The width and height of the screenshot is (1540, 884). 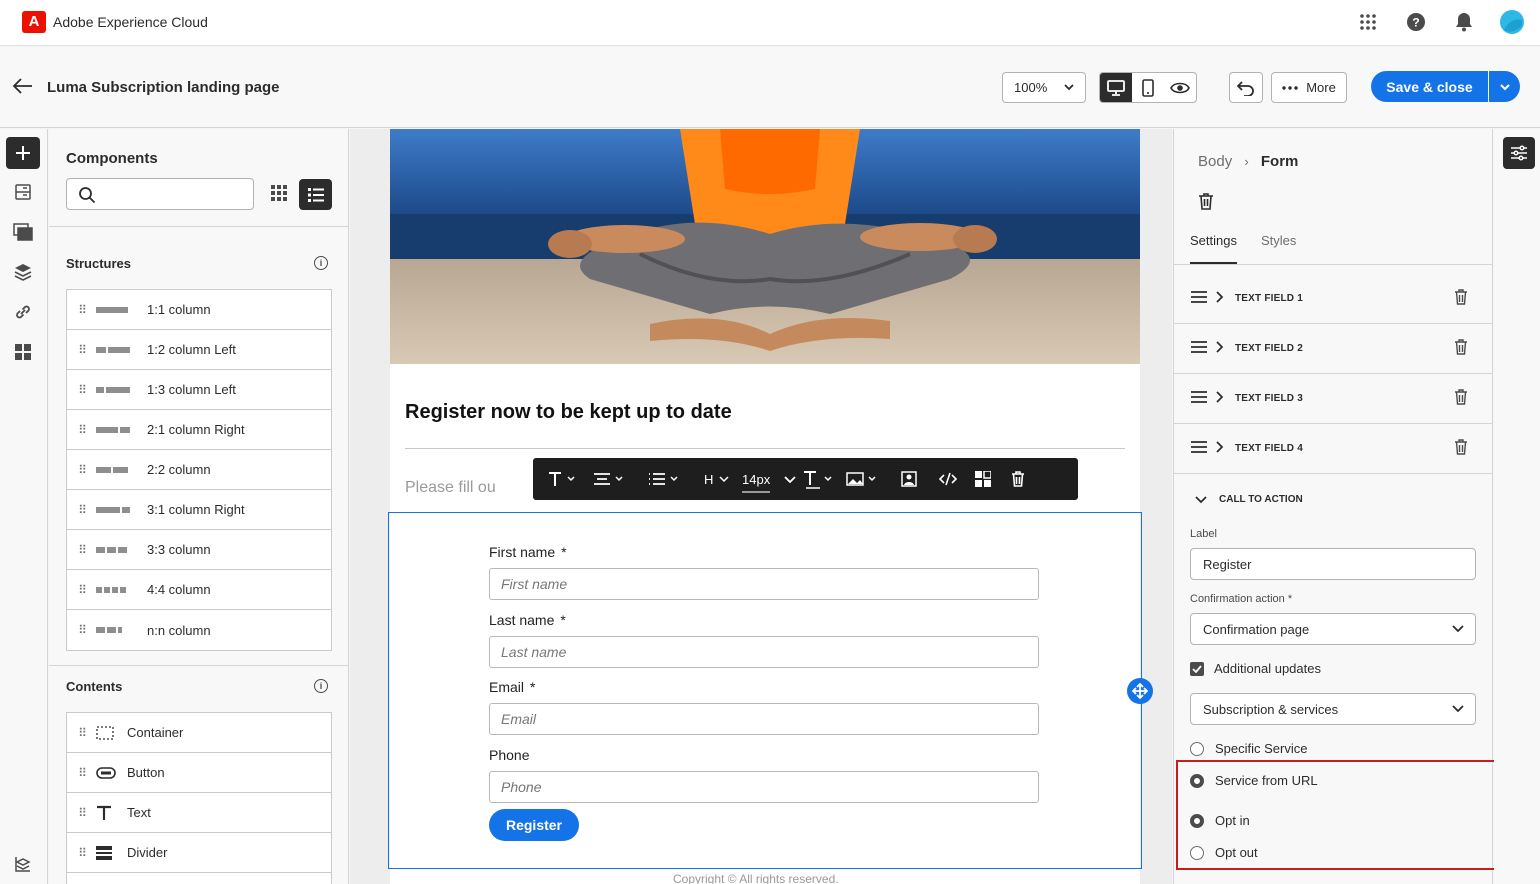 I want to click on structure-item: ⠿ 1:2 column Left, so click(x=199, y=350).